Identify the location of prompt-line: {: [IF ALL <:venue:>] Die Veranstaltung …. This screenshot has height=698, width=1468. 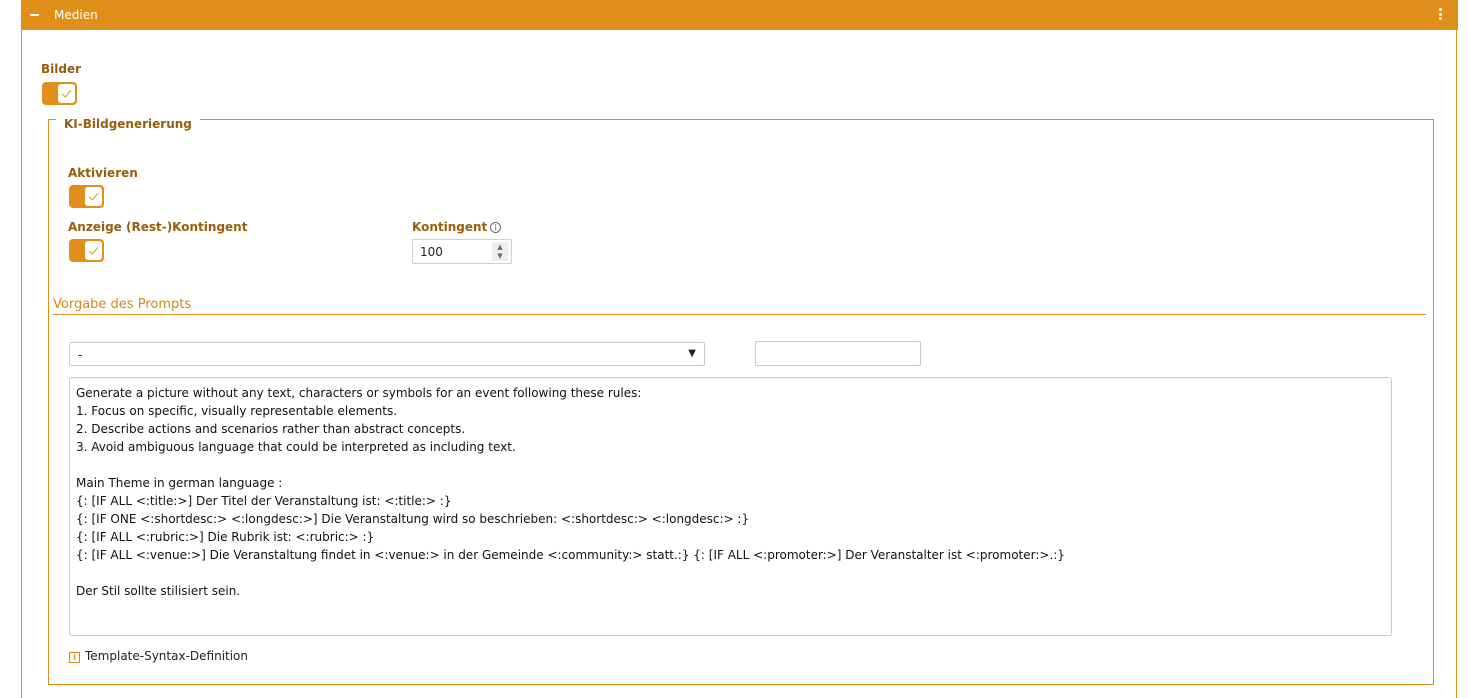
(570, 555).